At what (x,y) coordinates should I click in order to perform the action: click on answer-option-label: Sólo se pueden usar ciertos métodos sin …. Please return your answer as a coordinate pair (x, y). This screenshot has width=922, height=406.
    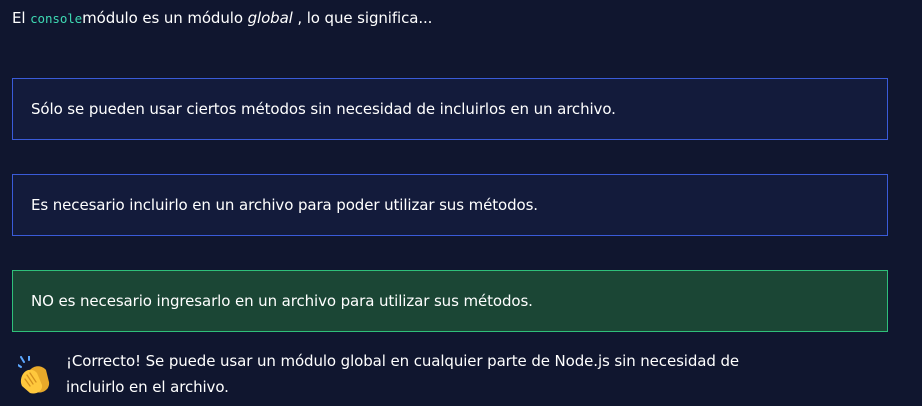
    Looking at the image, I should click on (323, 109).